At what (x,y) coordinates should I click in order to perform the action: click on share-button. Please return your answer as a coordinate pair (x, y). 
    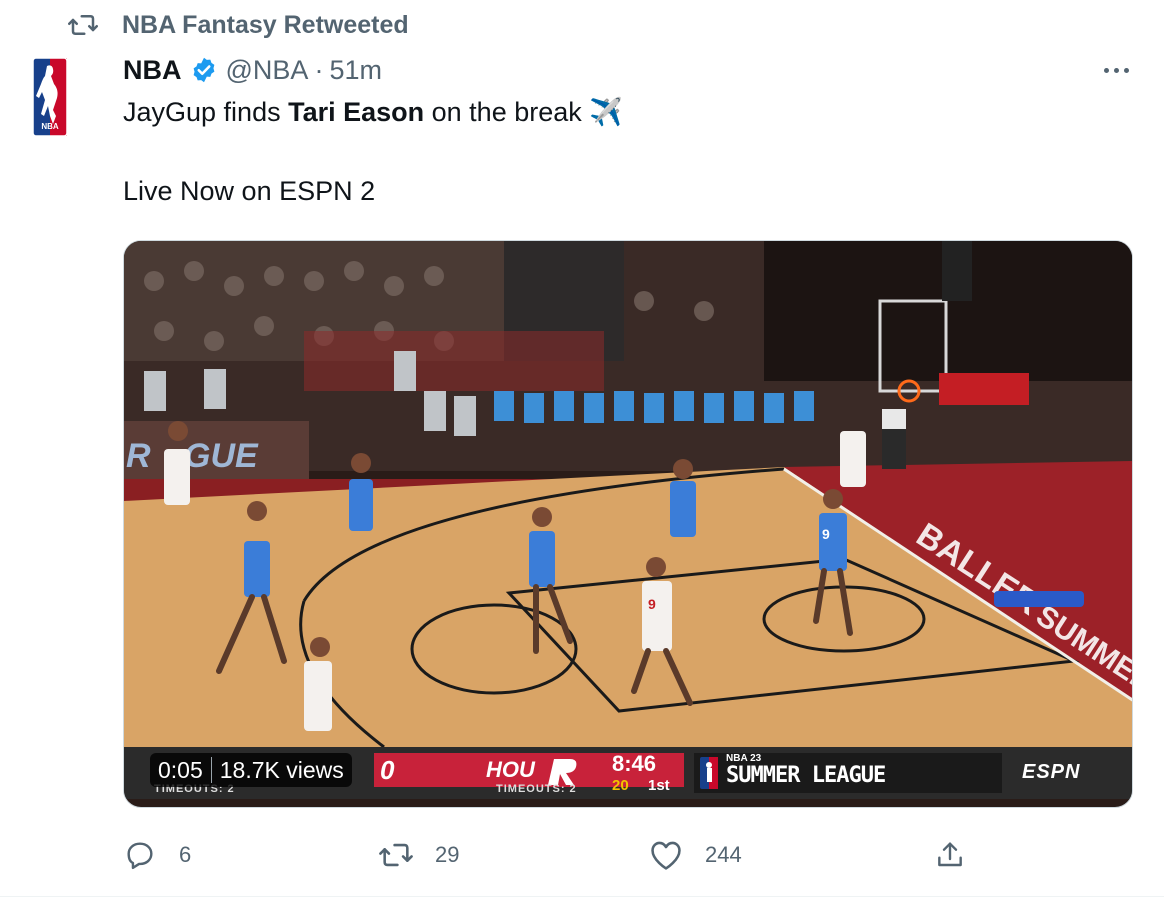
    Looking at the image, I should click on (950, 855).